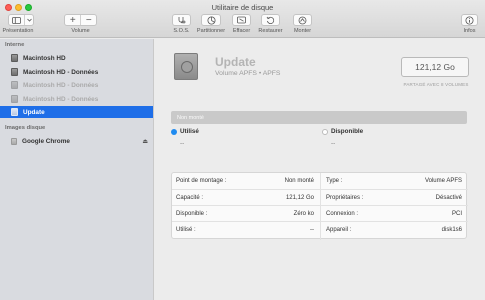  Describe the element at coordinates (456, 214) in the screenshot. I see `info-value: PCI` at that location.